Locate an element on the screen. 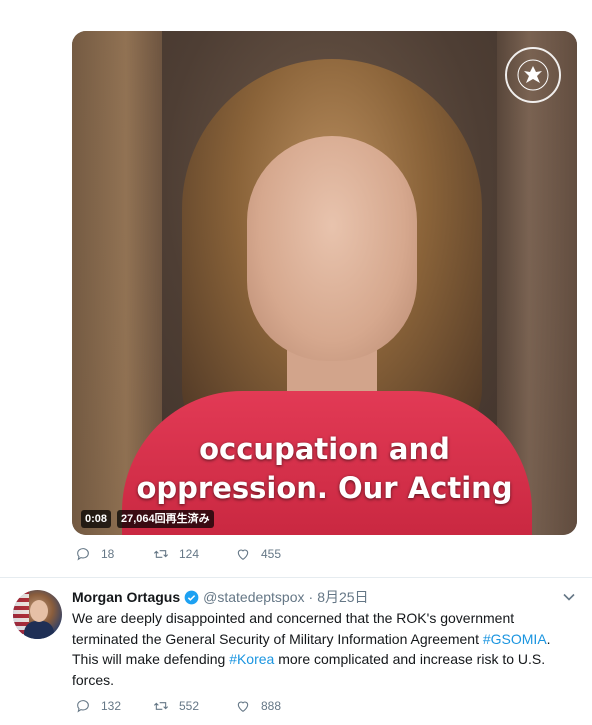  retweet-count: 552 is located at coordinates (189, 706).